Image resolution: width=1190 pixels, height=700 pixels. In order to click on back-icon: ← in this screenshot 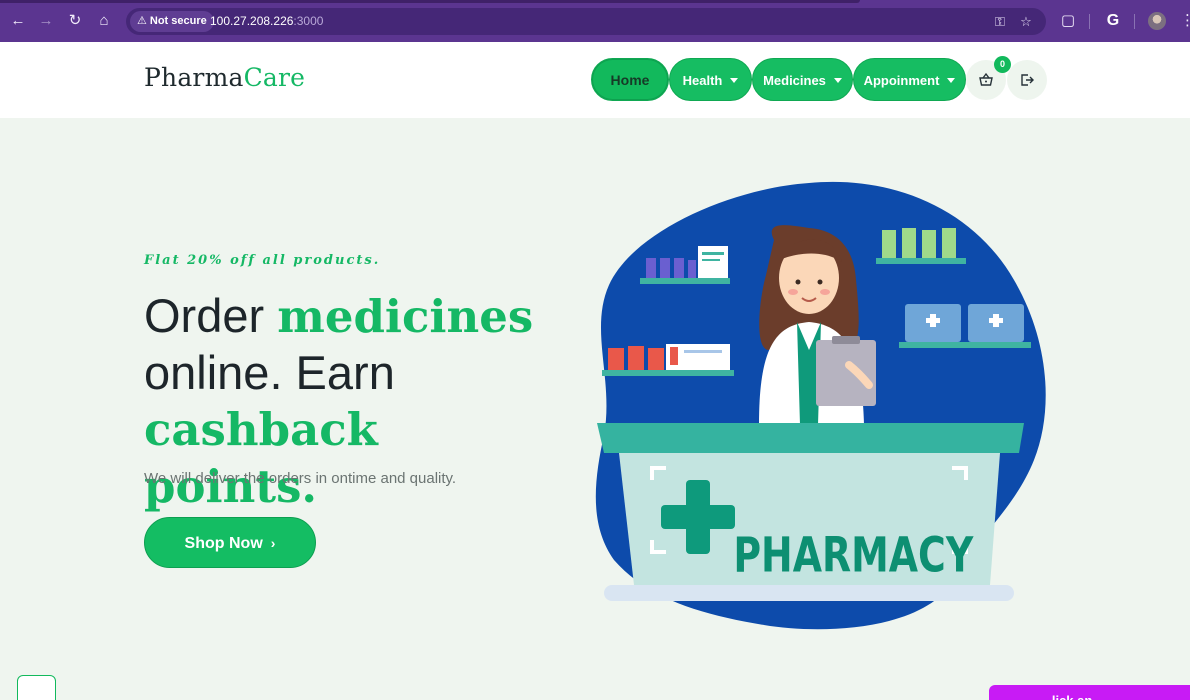, I will do `click(18, 21)`.